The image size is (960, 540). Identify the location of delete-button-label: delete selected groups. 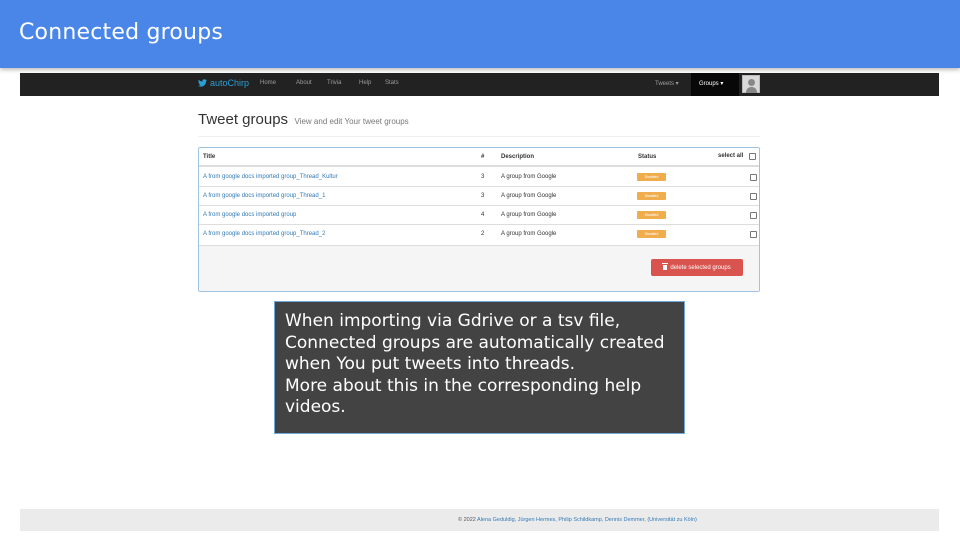
(700, 267).